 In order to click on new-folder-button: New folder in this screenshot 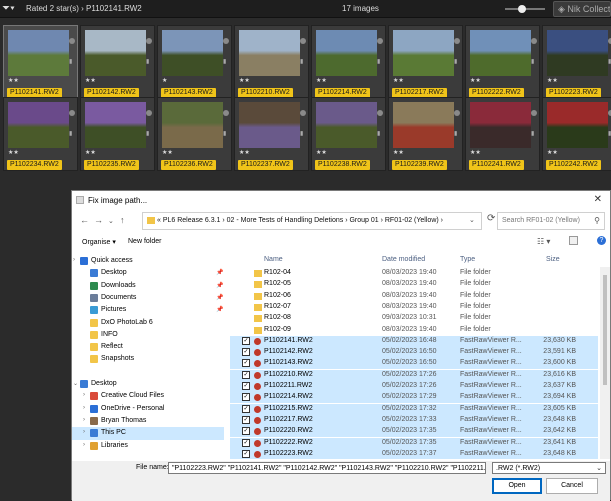, I will do `click(144, 241)`.